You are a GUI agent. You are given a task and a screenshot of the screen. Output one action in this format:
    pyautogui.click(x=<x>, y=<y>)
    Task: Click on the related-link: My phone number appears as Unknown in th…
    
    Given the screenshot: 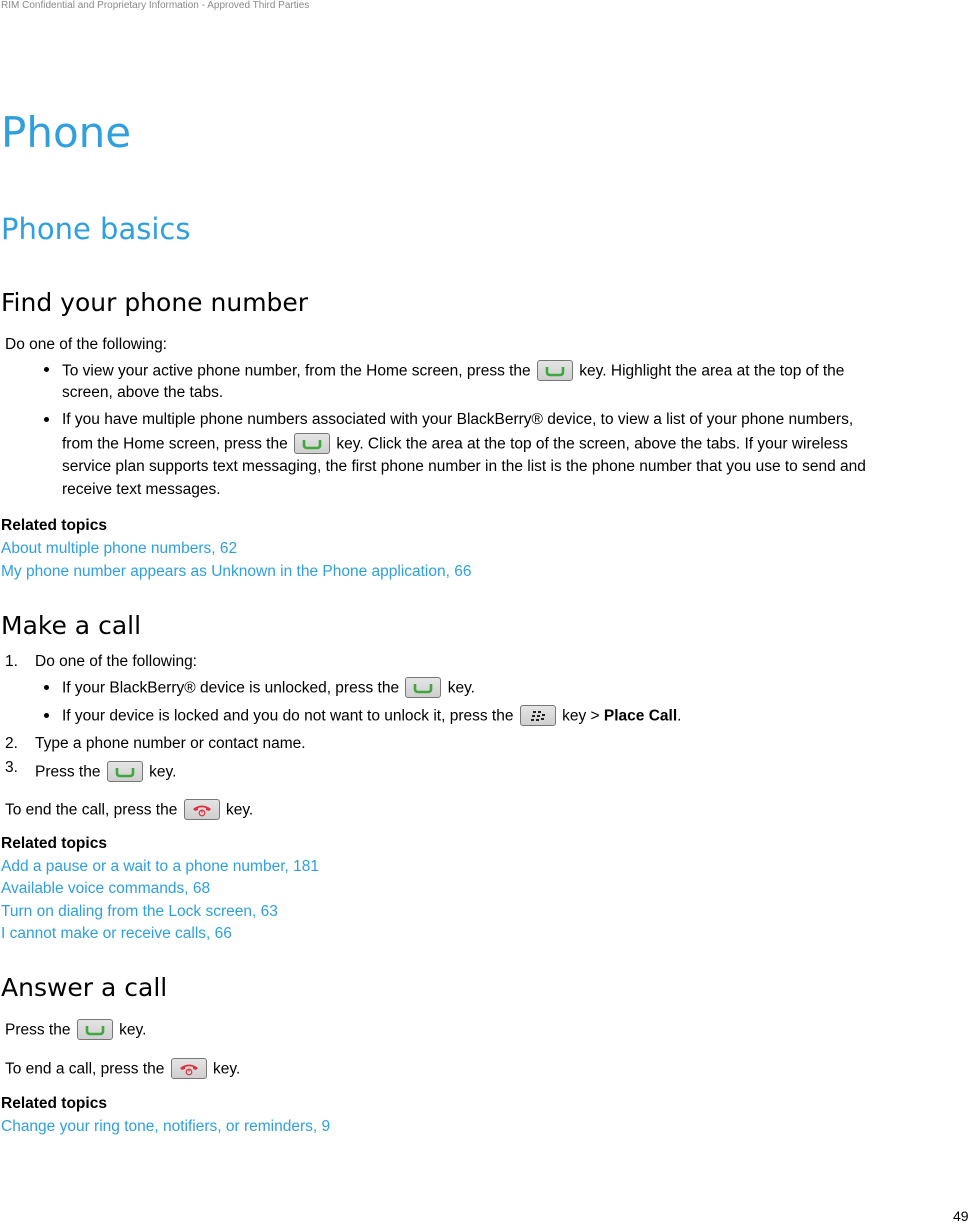 What is the action you would take?
    pyautogui.click(x=236, y=572)
    